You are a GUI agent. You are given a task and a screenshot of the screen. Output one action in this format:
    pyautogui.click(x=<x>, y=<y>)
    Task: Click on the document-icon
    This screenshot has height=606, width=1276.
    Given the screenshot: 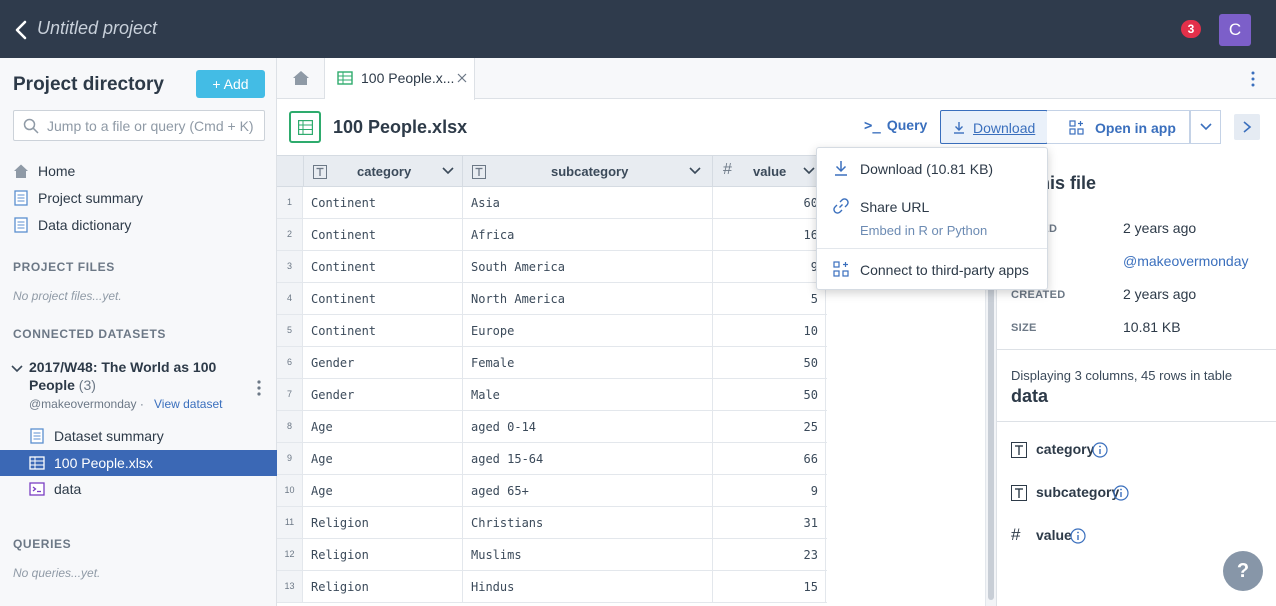 What is the action you would take?
    pyautogui.click(x=21, y=225)
    